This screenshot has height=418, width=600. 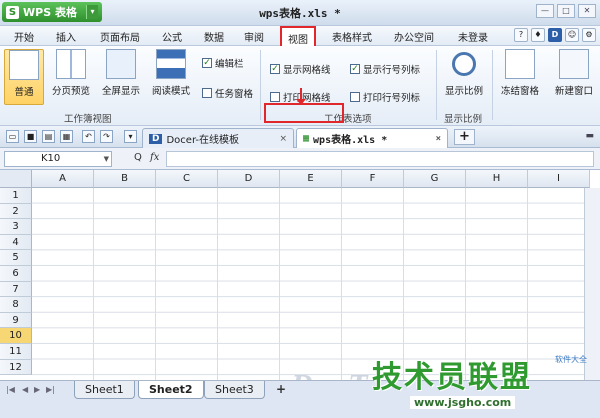 I want to click on maximize-button: □, so click(x=566, y=11).